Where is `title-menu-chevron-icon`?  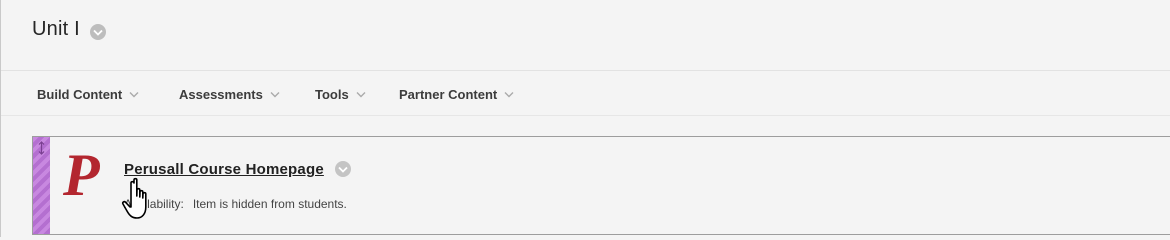
title-menu-chevron-icon is located at coordinates (98, 32).